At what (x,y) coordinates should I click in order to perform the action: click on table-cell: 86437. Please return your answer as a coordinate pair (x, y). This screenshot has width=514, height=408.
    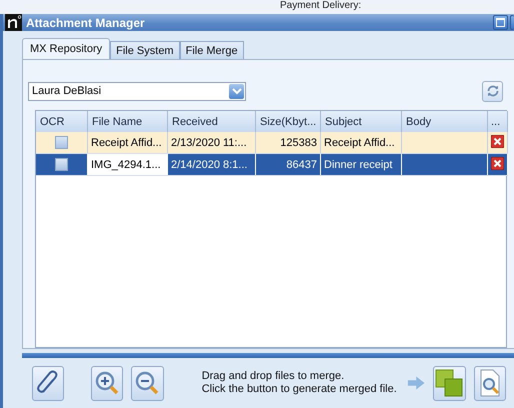
    Looking at the image, I should click on (301, 164).